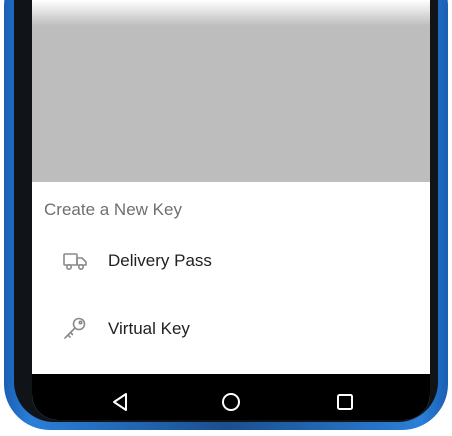 The height and width of the screenshot is (436, 452). I want to click on sheet-title: Create a New Key, so click(113, 209).